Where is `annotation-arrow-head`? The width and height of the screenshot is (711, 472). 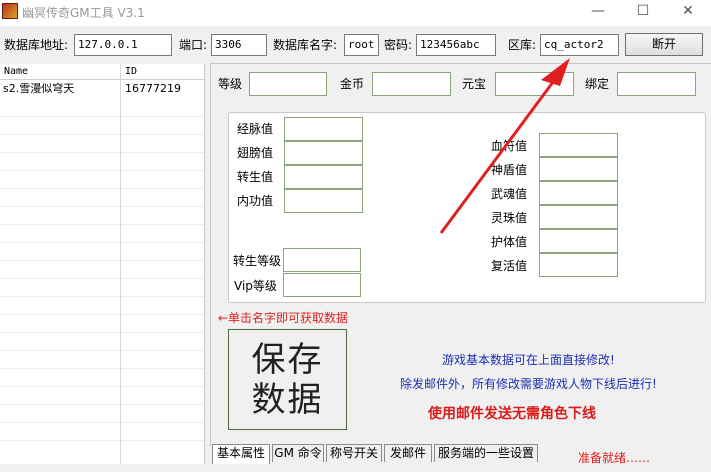
annotation-arrow-head is located at coordinates (555, 72).